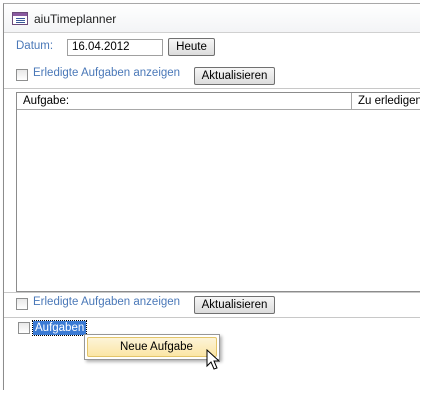  What do you see at coordinates (59, 328) in the screenshot?
I see `tree-item-tasks: Aufgaben` at bounding box center [59, 328].